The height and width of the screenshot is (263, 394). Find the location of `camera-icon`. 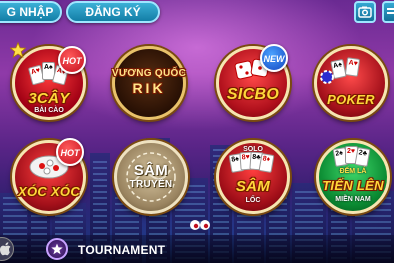

camera-icon is located at coordinates (365, 12).